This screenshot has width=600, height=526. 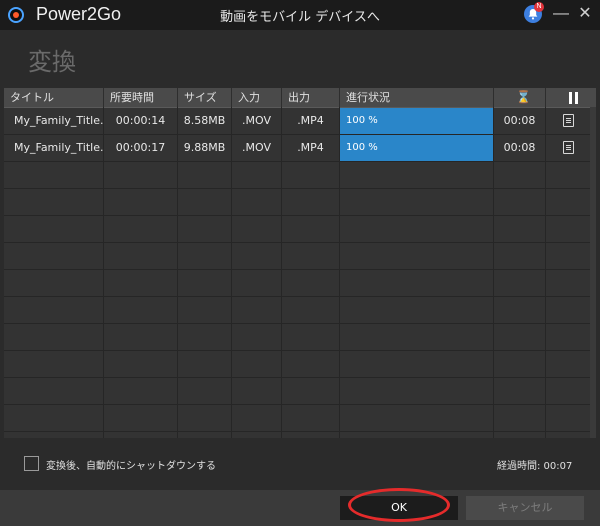 What do you see at coordinates (417, 97) in the screenshot?
I see `column-header-progress: 進行状況` at bounding box center [417, 97].